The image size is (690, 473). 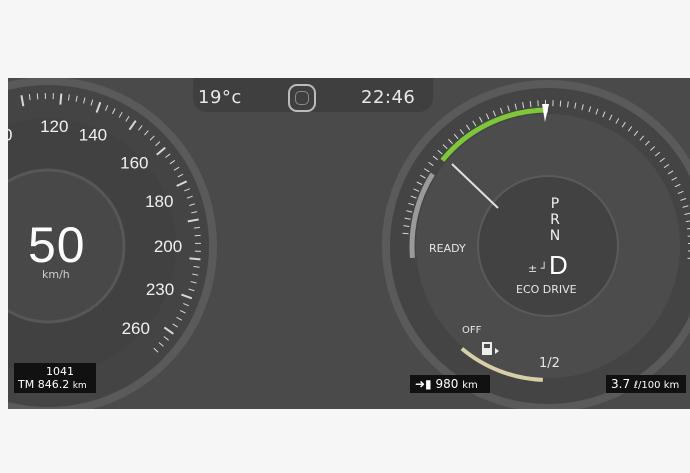 I want to click on consumption-value: 3.7, so click(x=621, y=384).